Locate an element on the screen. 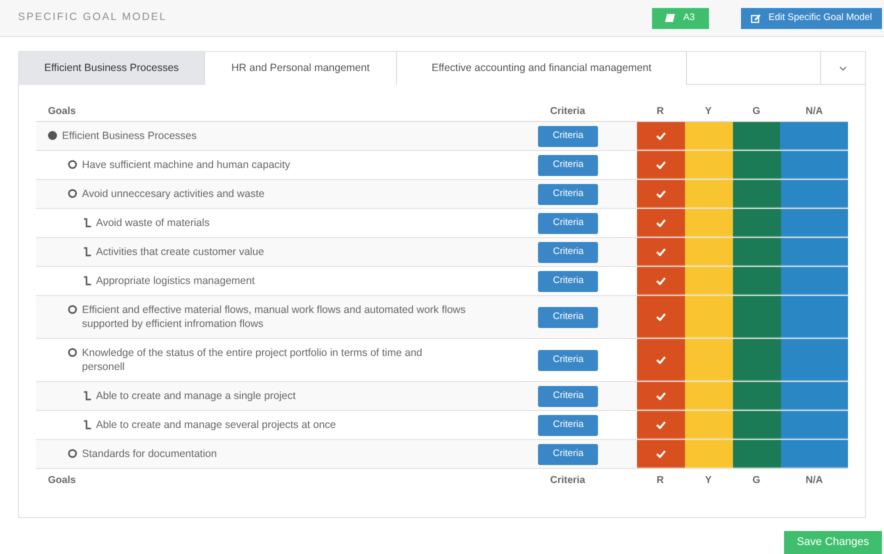 The width and height of the screenshot is (884, 554). goal-label: Efficient Business Processes is located at coordinates (129, 136).